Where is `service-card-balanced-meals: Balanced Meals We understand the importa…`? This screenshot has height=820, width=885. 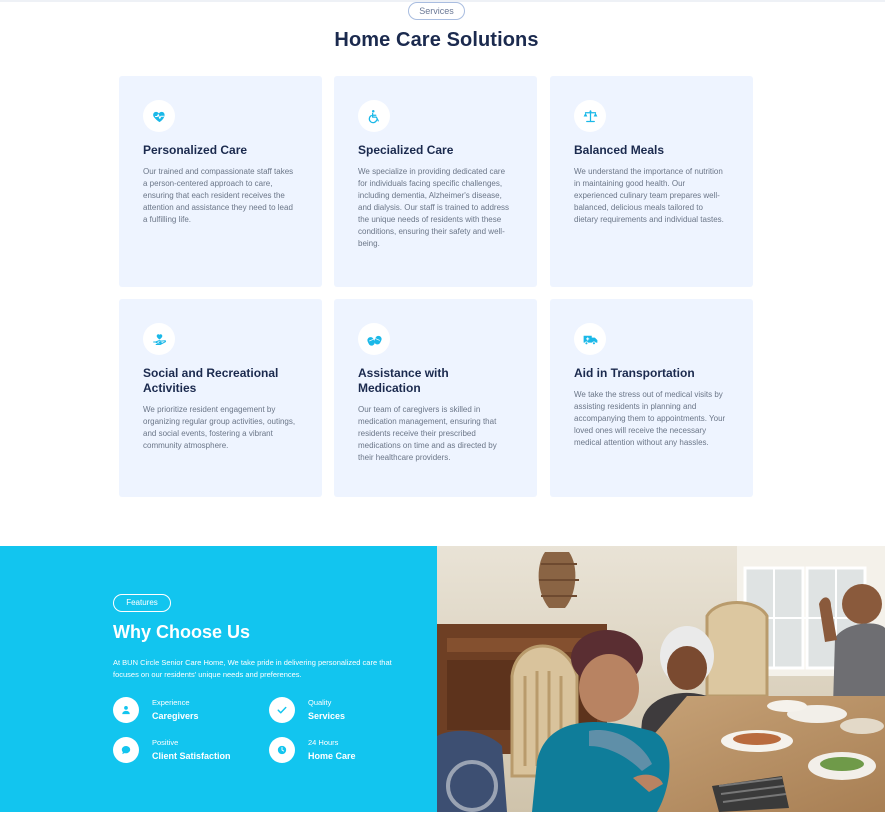
service-card-balanced-meals: Balanced Meals We understand the importa… is located at coordinates (651, 181).